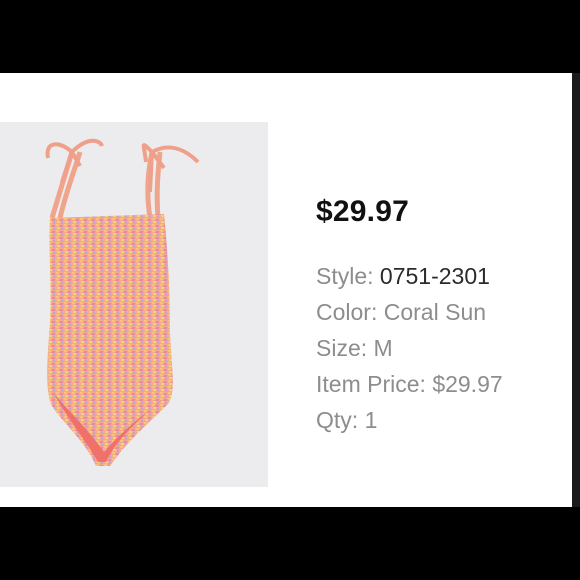 Image resolution: width=580 pixels, height=580 pixels. I want to click on color-row: Color: Coral Sun, so click(401, 312).